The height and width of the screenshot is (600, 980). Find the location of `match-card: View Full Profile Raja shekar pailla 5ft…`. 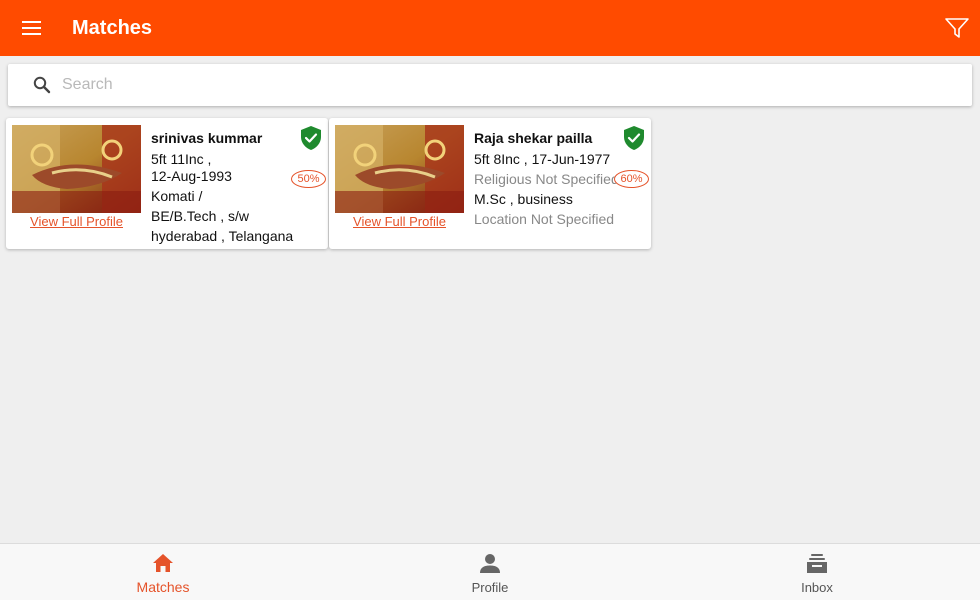

match-card: View Full Profile Raja shekar pailla 5ft… is located at coordinates (490, 183).